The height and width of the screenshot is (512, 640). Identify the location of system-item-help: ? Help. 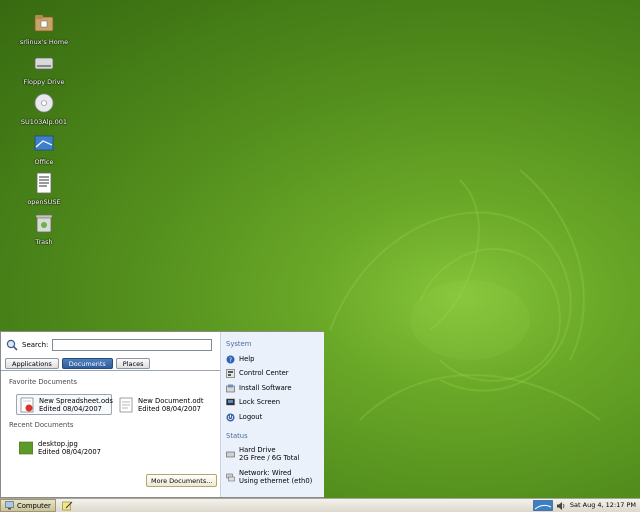
(240, 359).